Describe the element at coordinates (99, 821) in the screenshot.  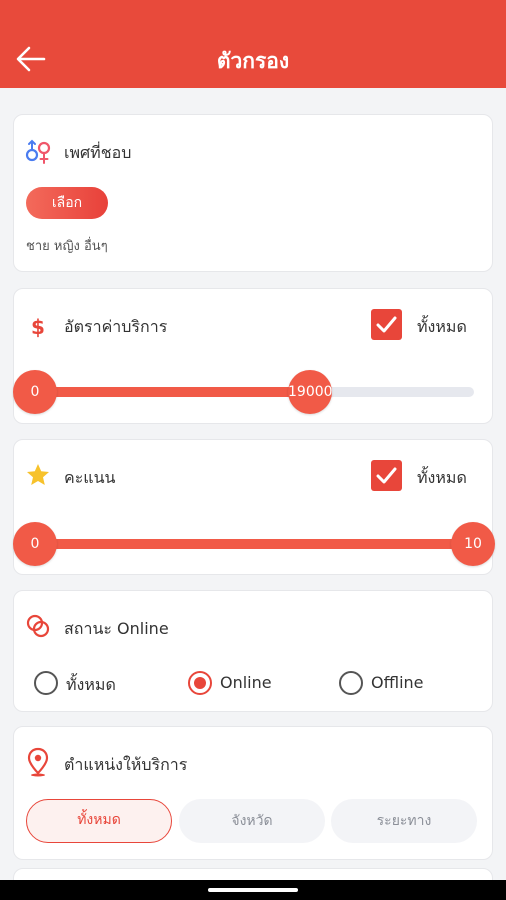
I see `location-segment-all: ทั้งหมด` at that location.